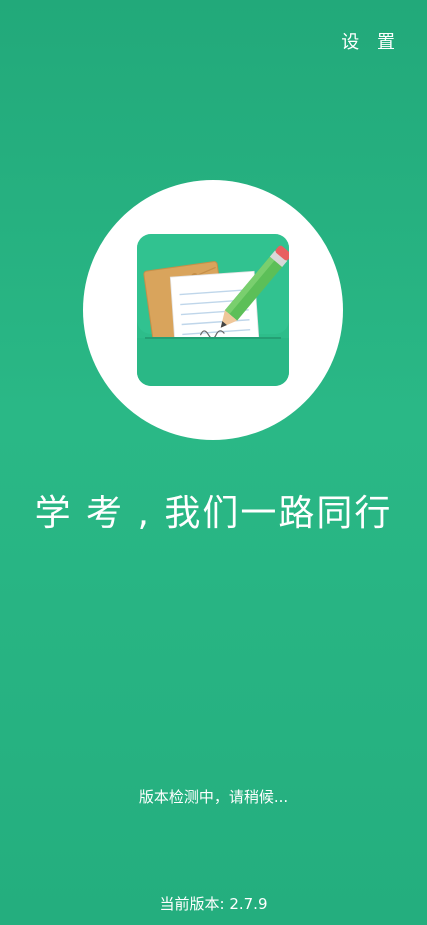  Describe the element at coordinates (213, 513) in the screenshot. I see `slogan-text: 学 考 , 我们一路同行` at that location.